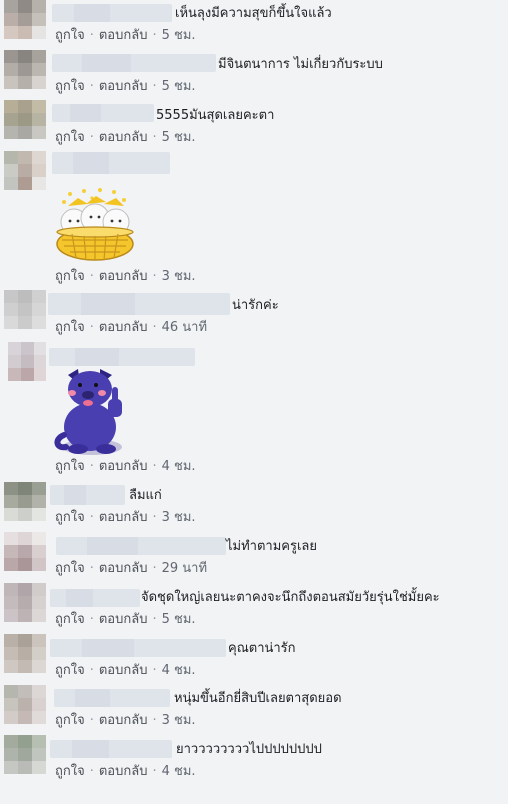 The width and height of the screenshot is (508, 804). Describe the element at coordinates (249, 749) in the screenshot. I see `comment-text: ยาววววววววไปปปปปปปป` at that location.